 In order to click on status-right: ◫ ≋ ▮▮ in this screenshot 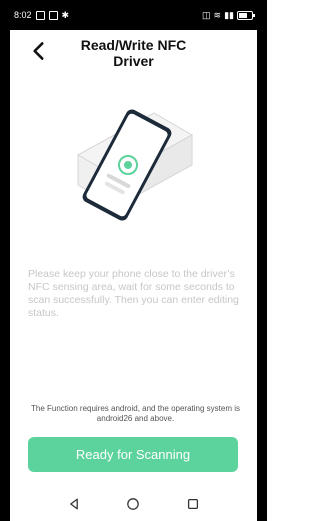, I will do `click(228, 15)`.